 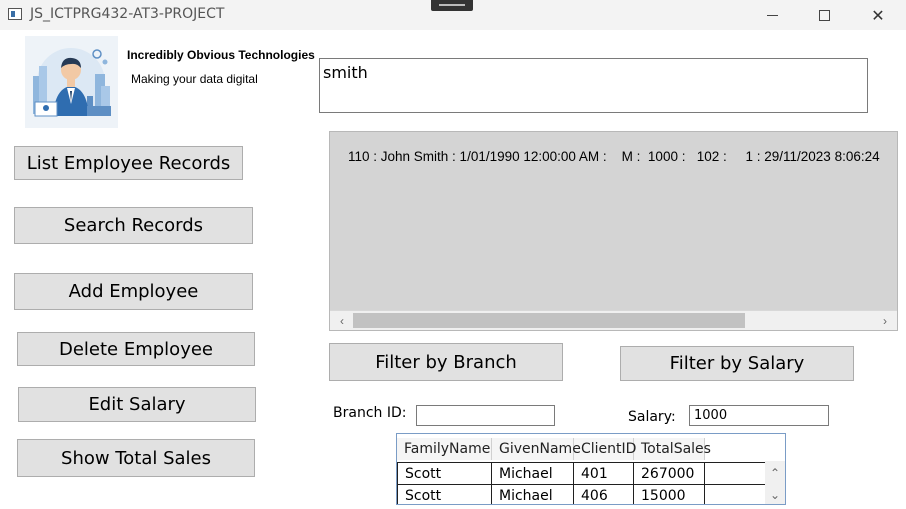 I want to click on minimize-icon, so click(x=772, y=15).